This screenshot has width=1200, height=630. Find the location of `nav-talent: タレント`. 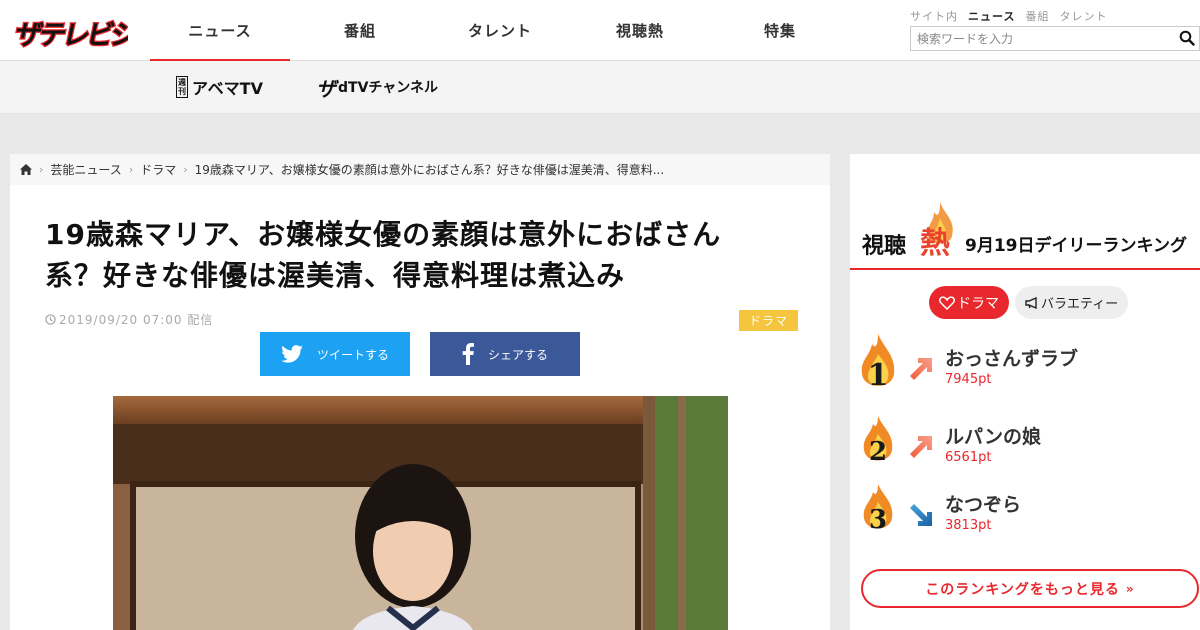

nav-talent: タレント is located at coordinates (500, 30).